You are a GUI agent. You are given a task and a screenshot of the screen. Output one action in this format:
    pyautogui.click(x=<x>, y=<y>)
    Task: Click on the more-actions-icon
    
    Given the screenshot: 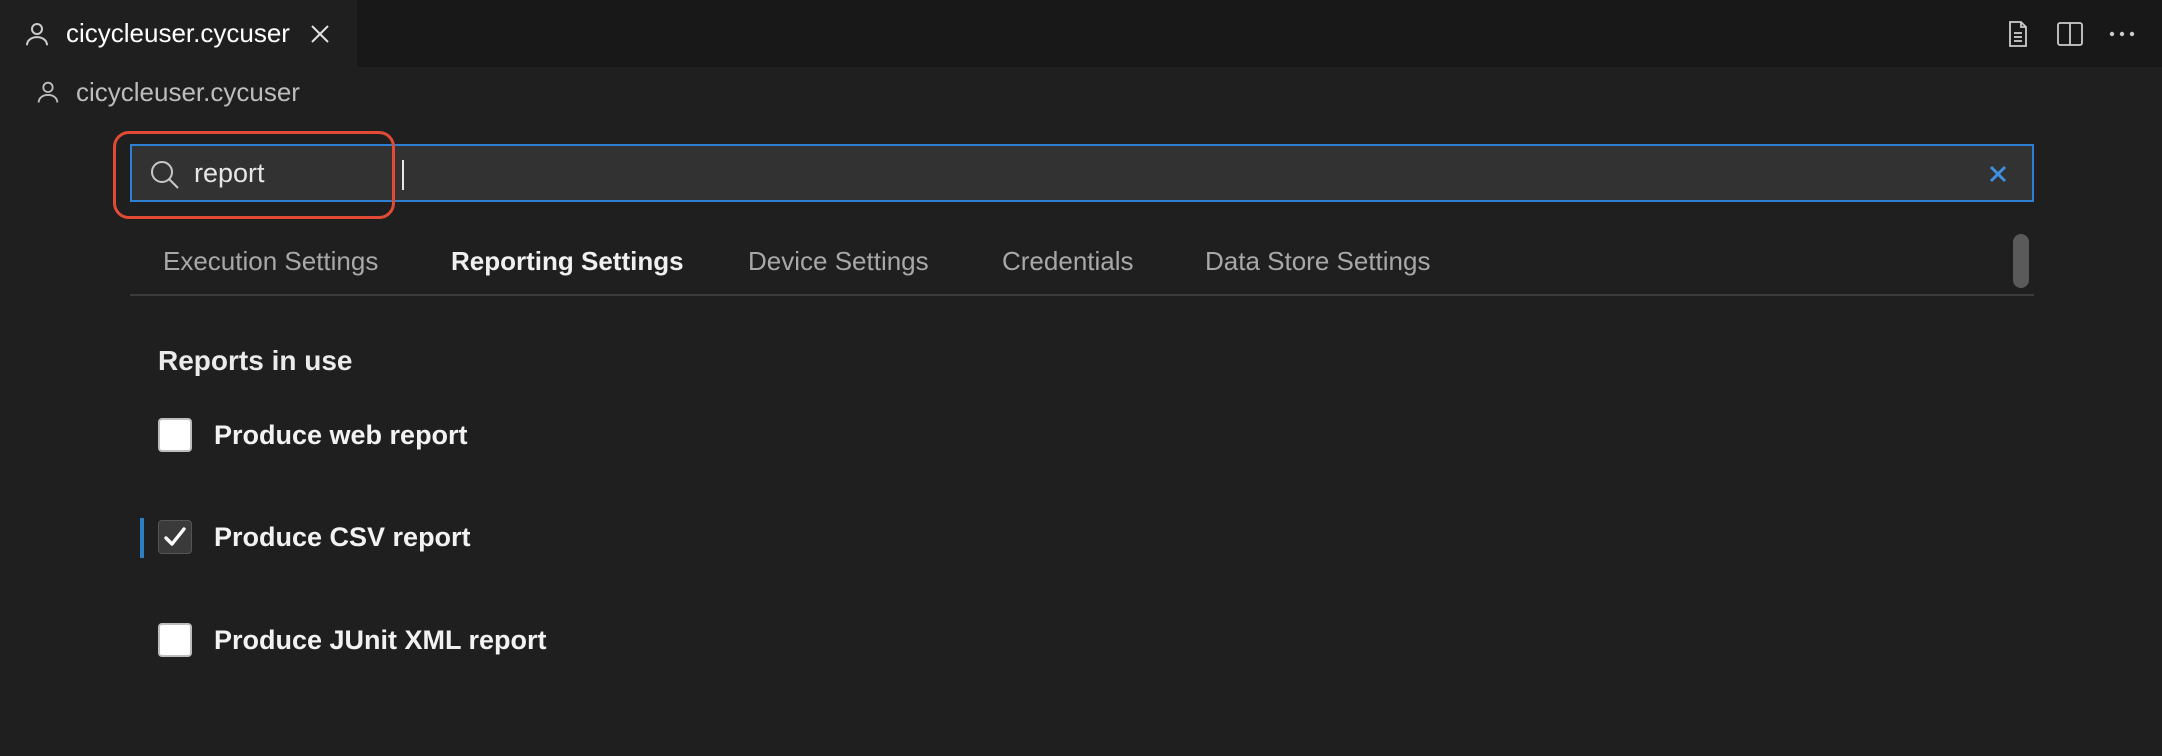 What is the action you would take?
    pyautogui.click(x=2122, y=34)
    